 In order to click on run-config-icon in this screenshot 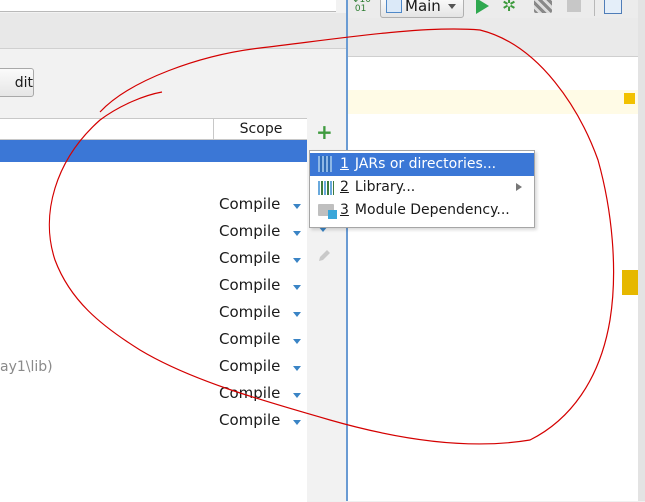, I will do `click(394, 6)`.